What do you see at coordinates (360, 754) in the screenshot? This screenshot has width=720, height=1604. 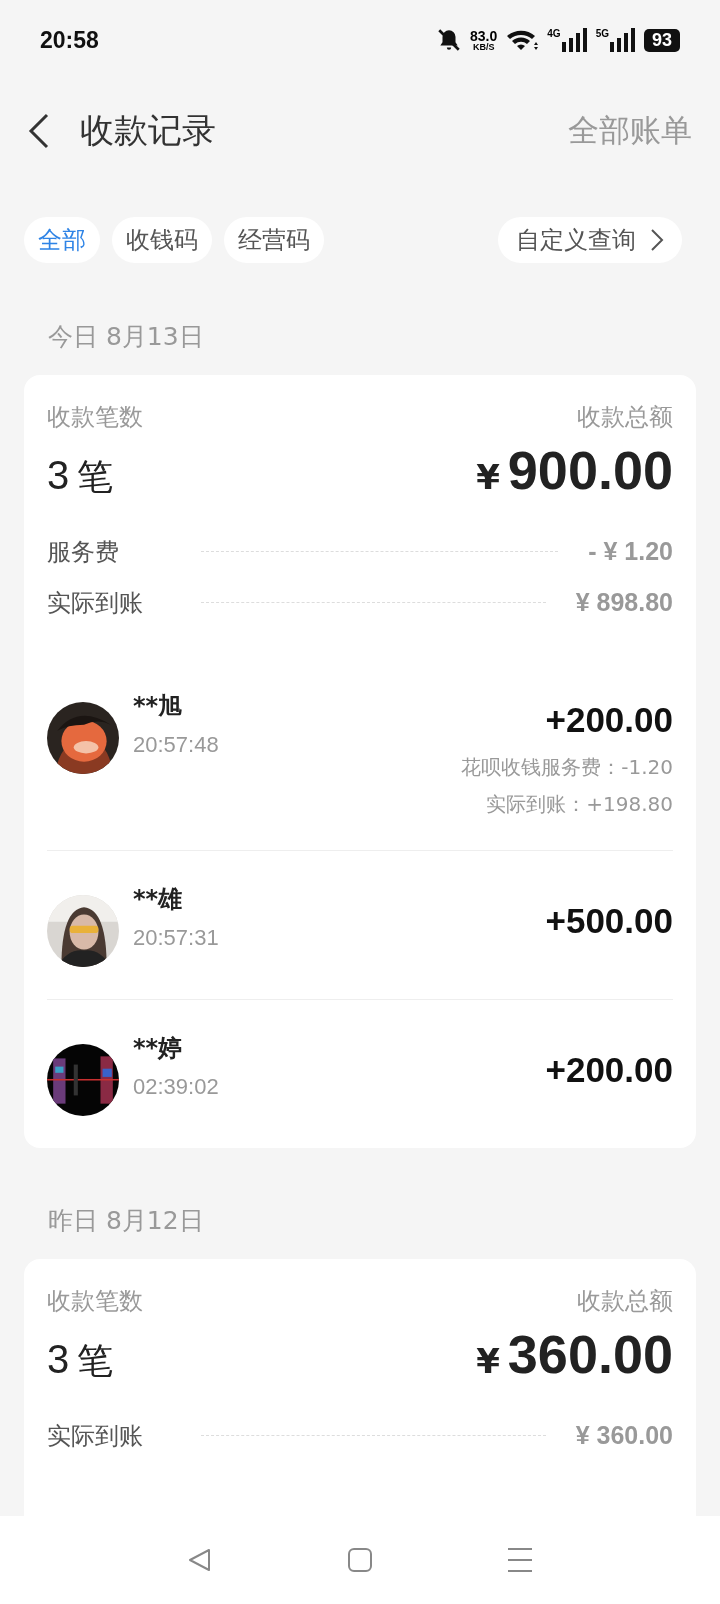 I see `transaction-row: **旭 20:57:48 +200.00 花呗收钱服务费：-1.20 实际到账：+198.80` at bounding box center [360, 754].